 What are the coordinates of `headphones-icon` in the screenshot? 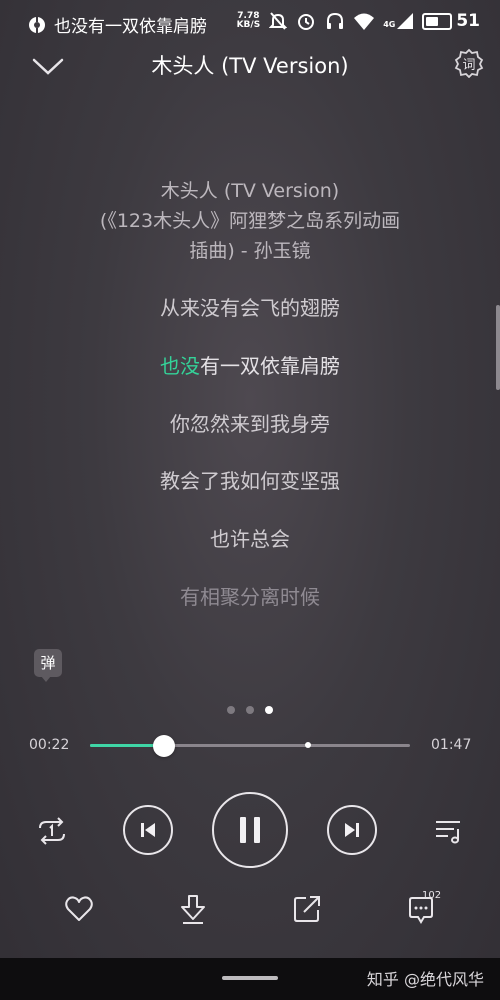 It's located at (335, 20).